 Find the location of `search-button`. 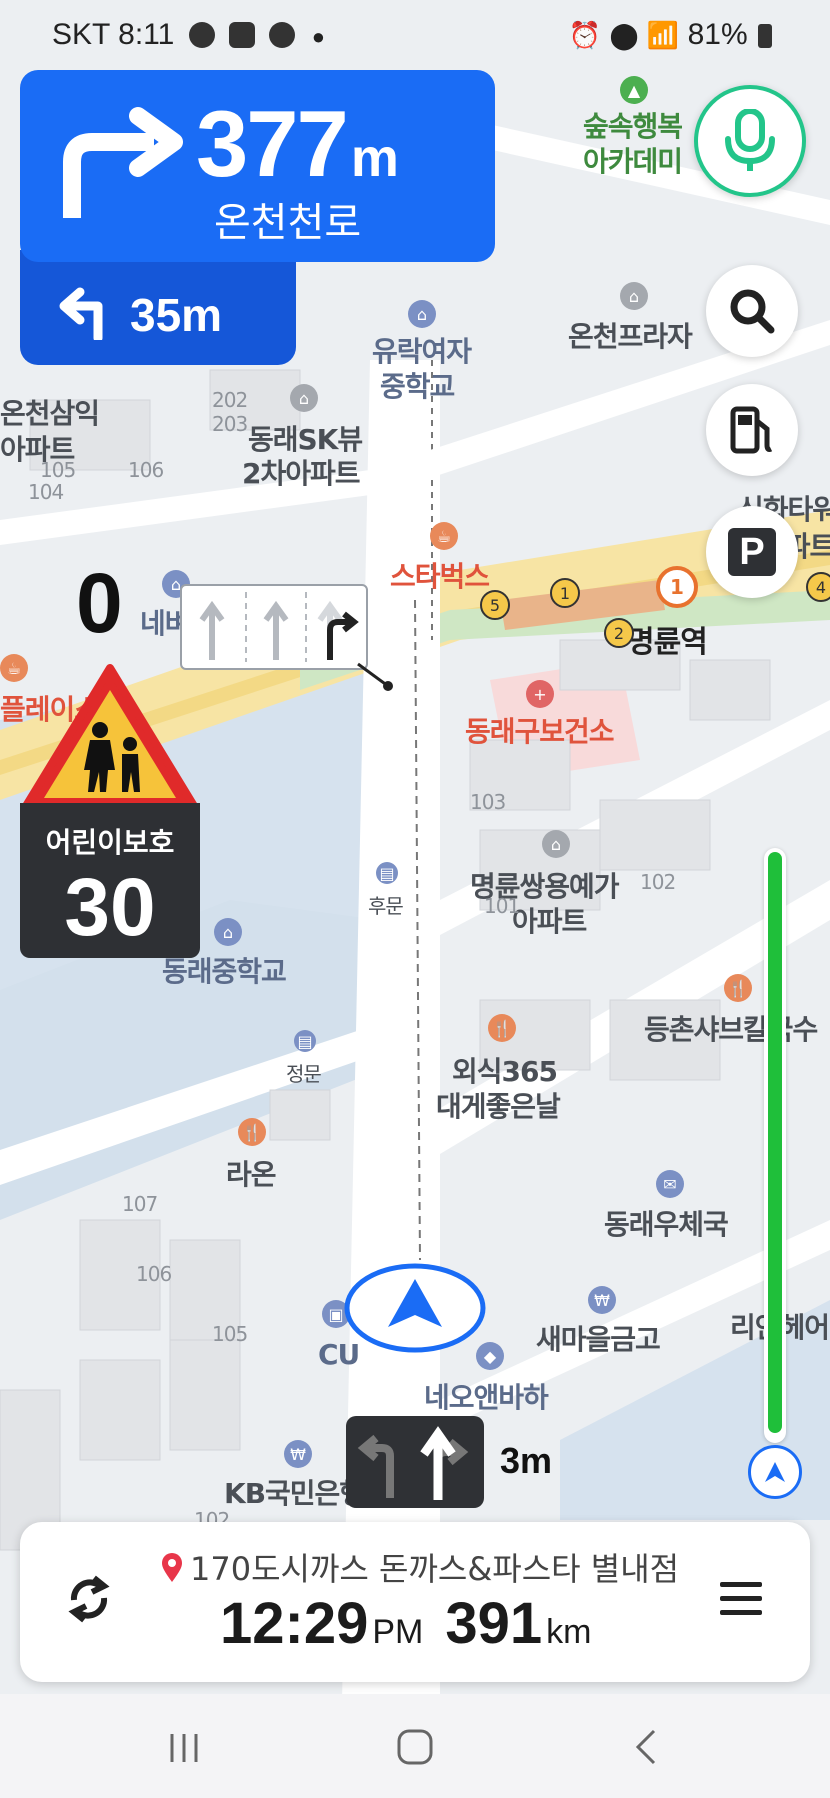

search-button is located at coordinates (752, 311).